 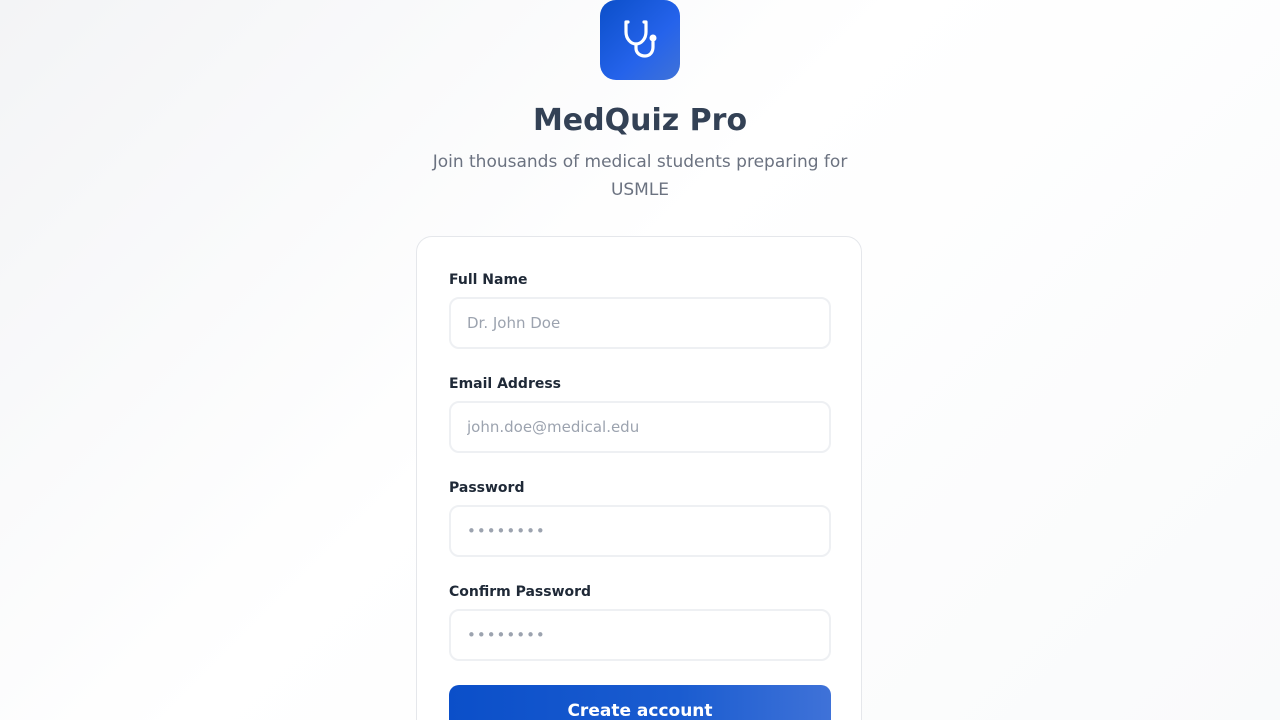 What do you see at coordinates (640, 635) in the screenshot?
I see `confirm-password-input` at bounding box center [640, 635].